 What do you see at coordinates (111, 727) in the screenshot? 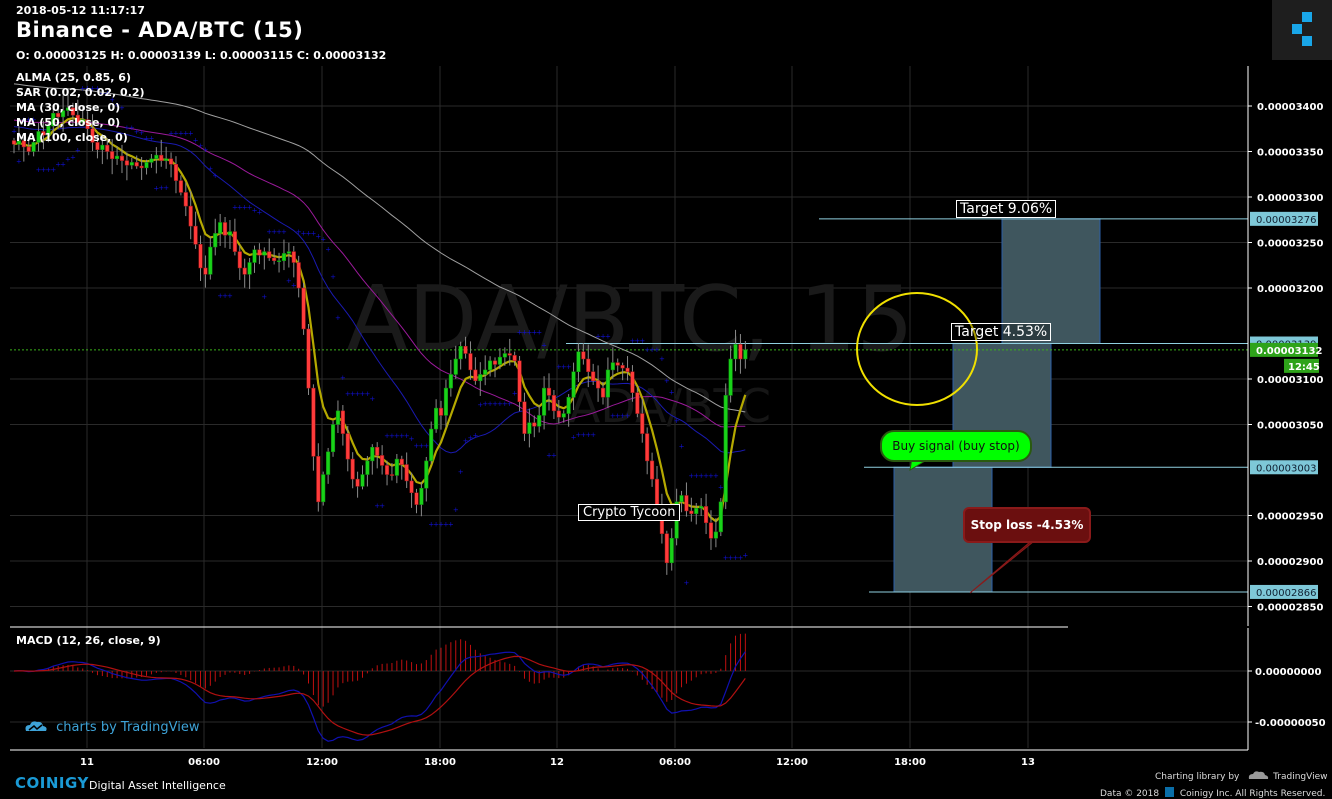
I see `tradingview-brand-link: charts by TradingView` at bounding box center [111, 727].